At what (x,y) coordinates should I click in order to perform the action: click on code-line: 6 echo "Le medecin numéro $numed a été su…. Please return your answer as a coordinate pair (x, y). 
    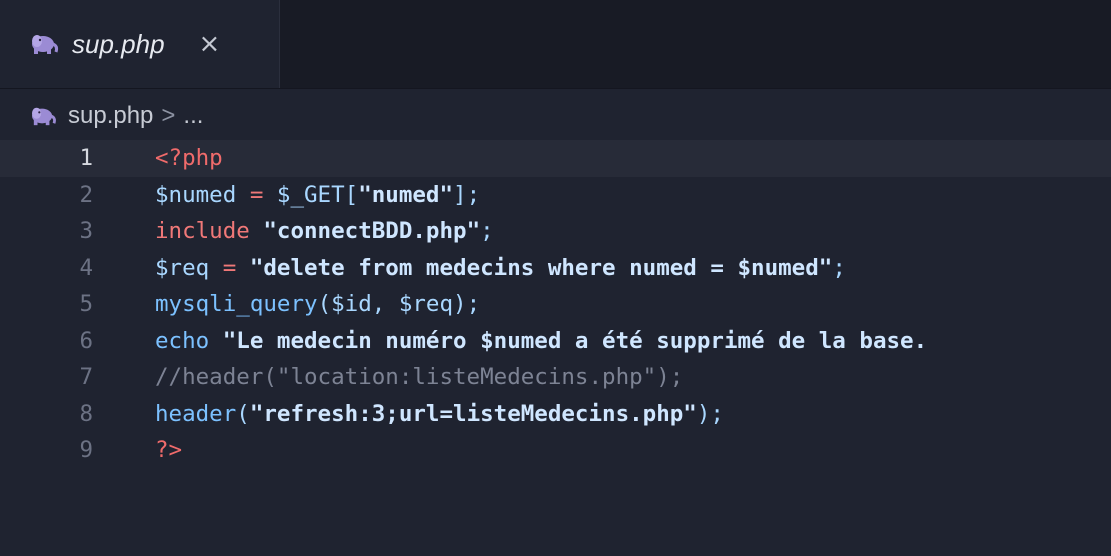
    Looking at the image, I should click on (555, 341).